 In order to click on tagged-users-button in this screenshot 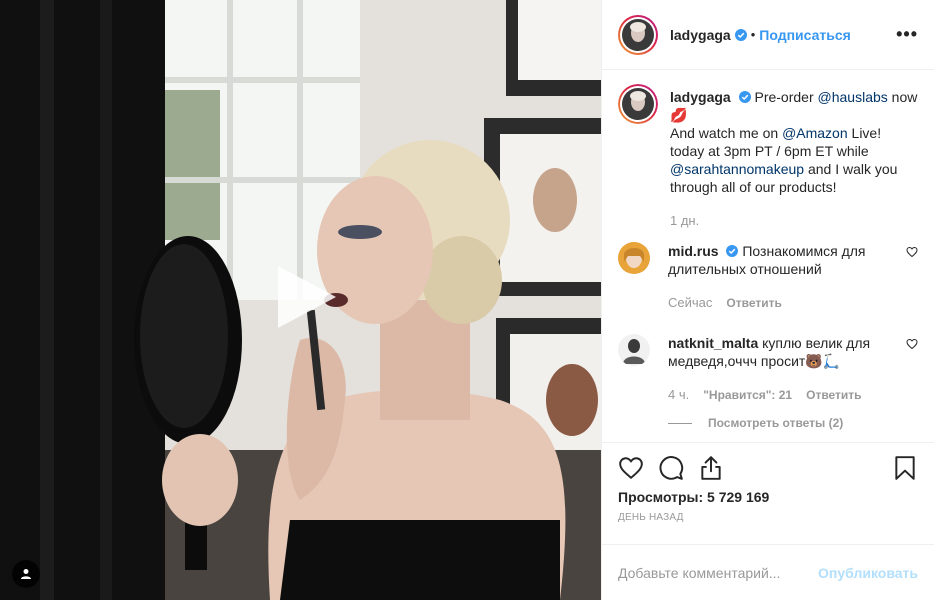, I will do `click(26, 574)`.